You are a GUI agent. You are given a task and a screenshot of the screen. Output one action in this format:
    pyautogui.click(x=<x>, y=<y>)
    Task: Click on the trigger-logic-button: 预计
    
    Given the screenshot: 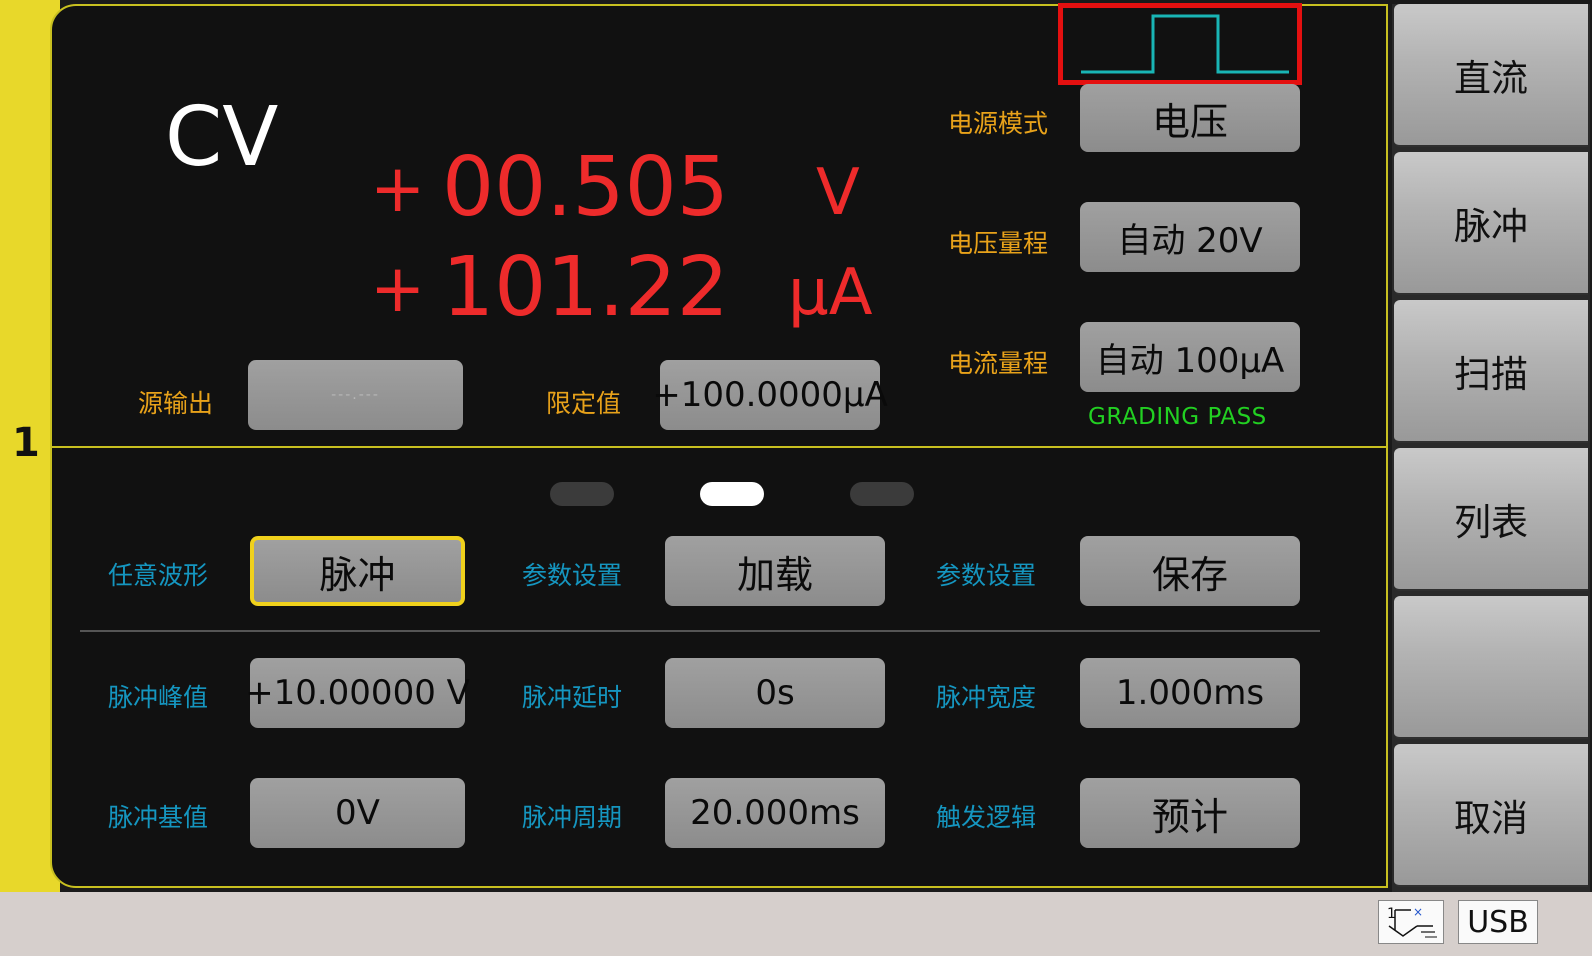 What is the action you would take?
    pyautogui.click(x=1190, y=813)
    